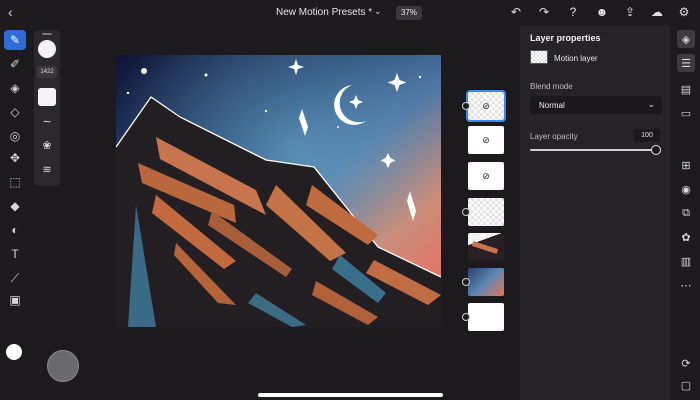 The width and height of the screenshot is (700, 400). What do you see at coordinates (47, 121) in the screenshot?
I see `brush-stroke-icon: ∼` at bounding box center [47, 121].